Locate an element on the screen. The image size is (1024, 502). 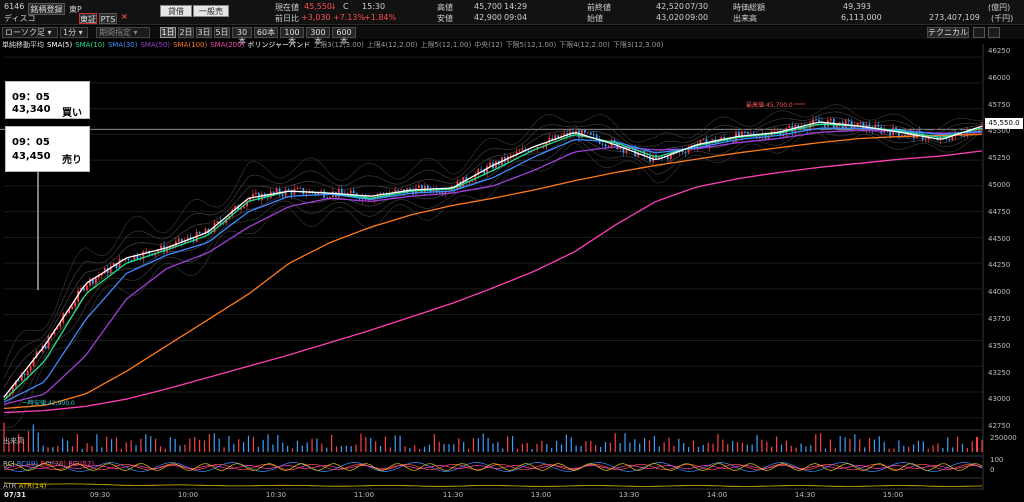
y-tick-label: 45750 is located at coordinates (999, 104).